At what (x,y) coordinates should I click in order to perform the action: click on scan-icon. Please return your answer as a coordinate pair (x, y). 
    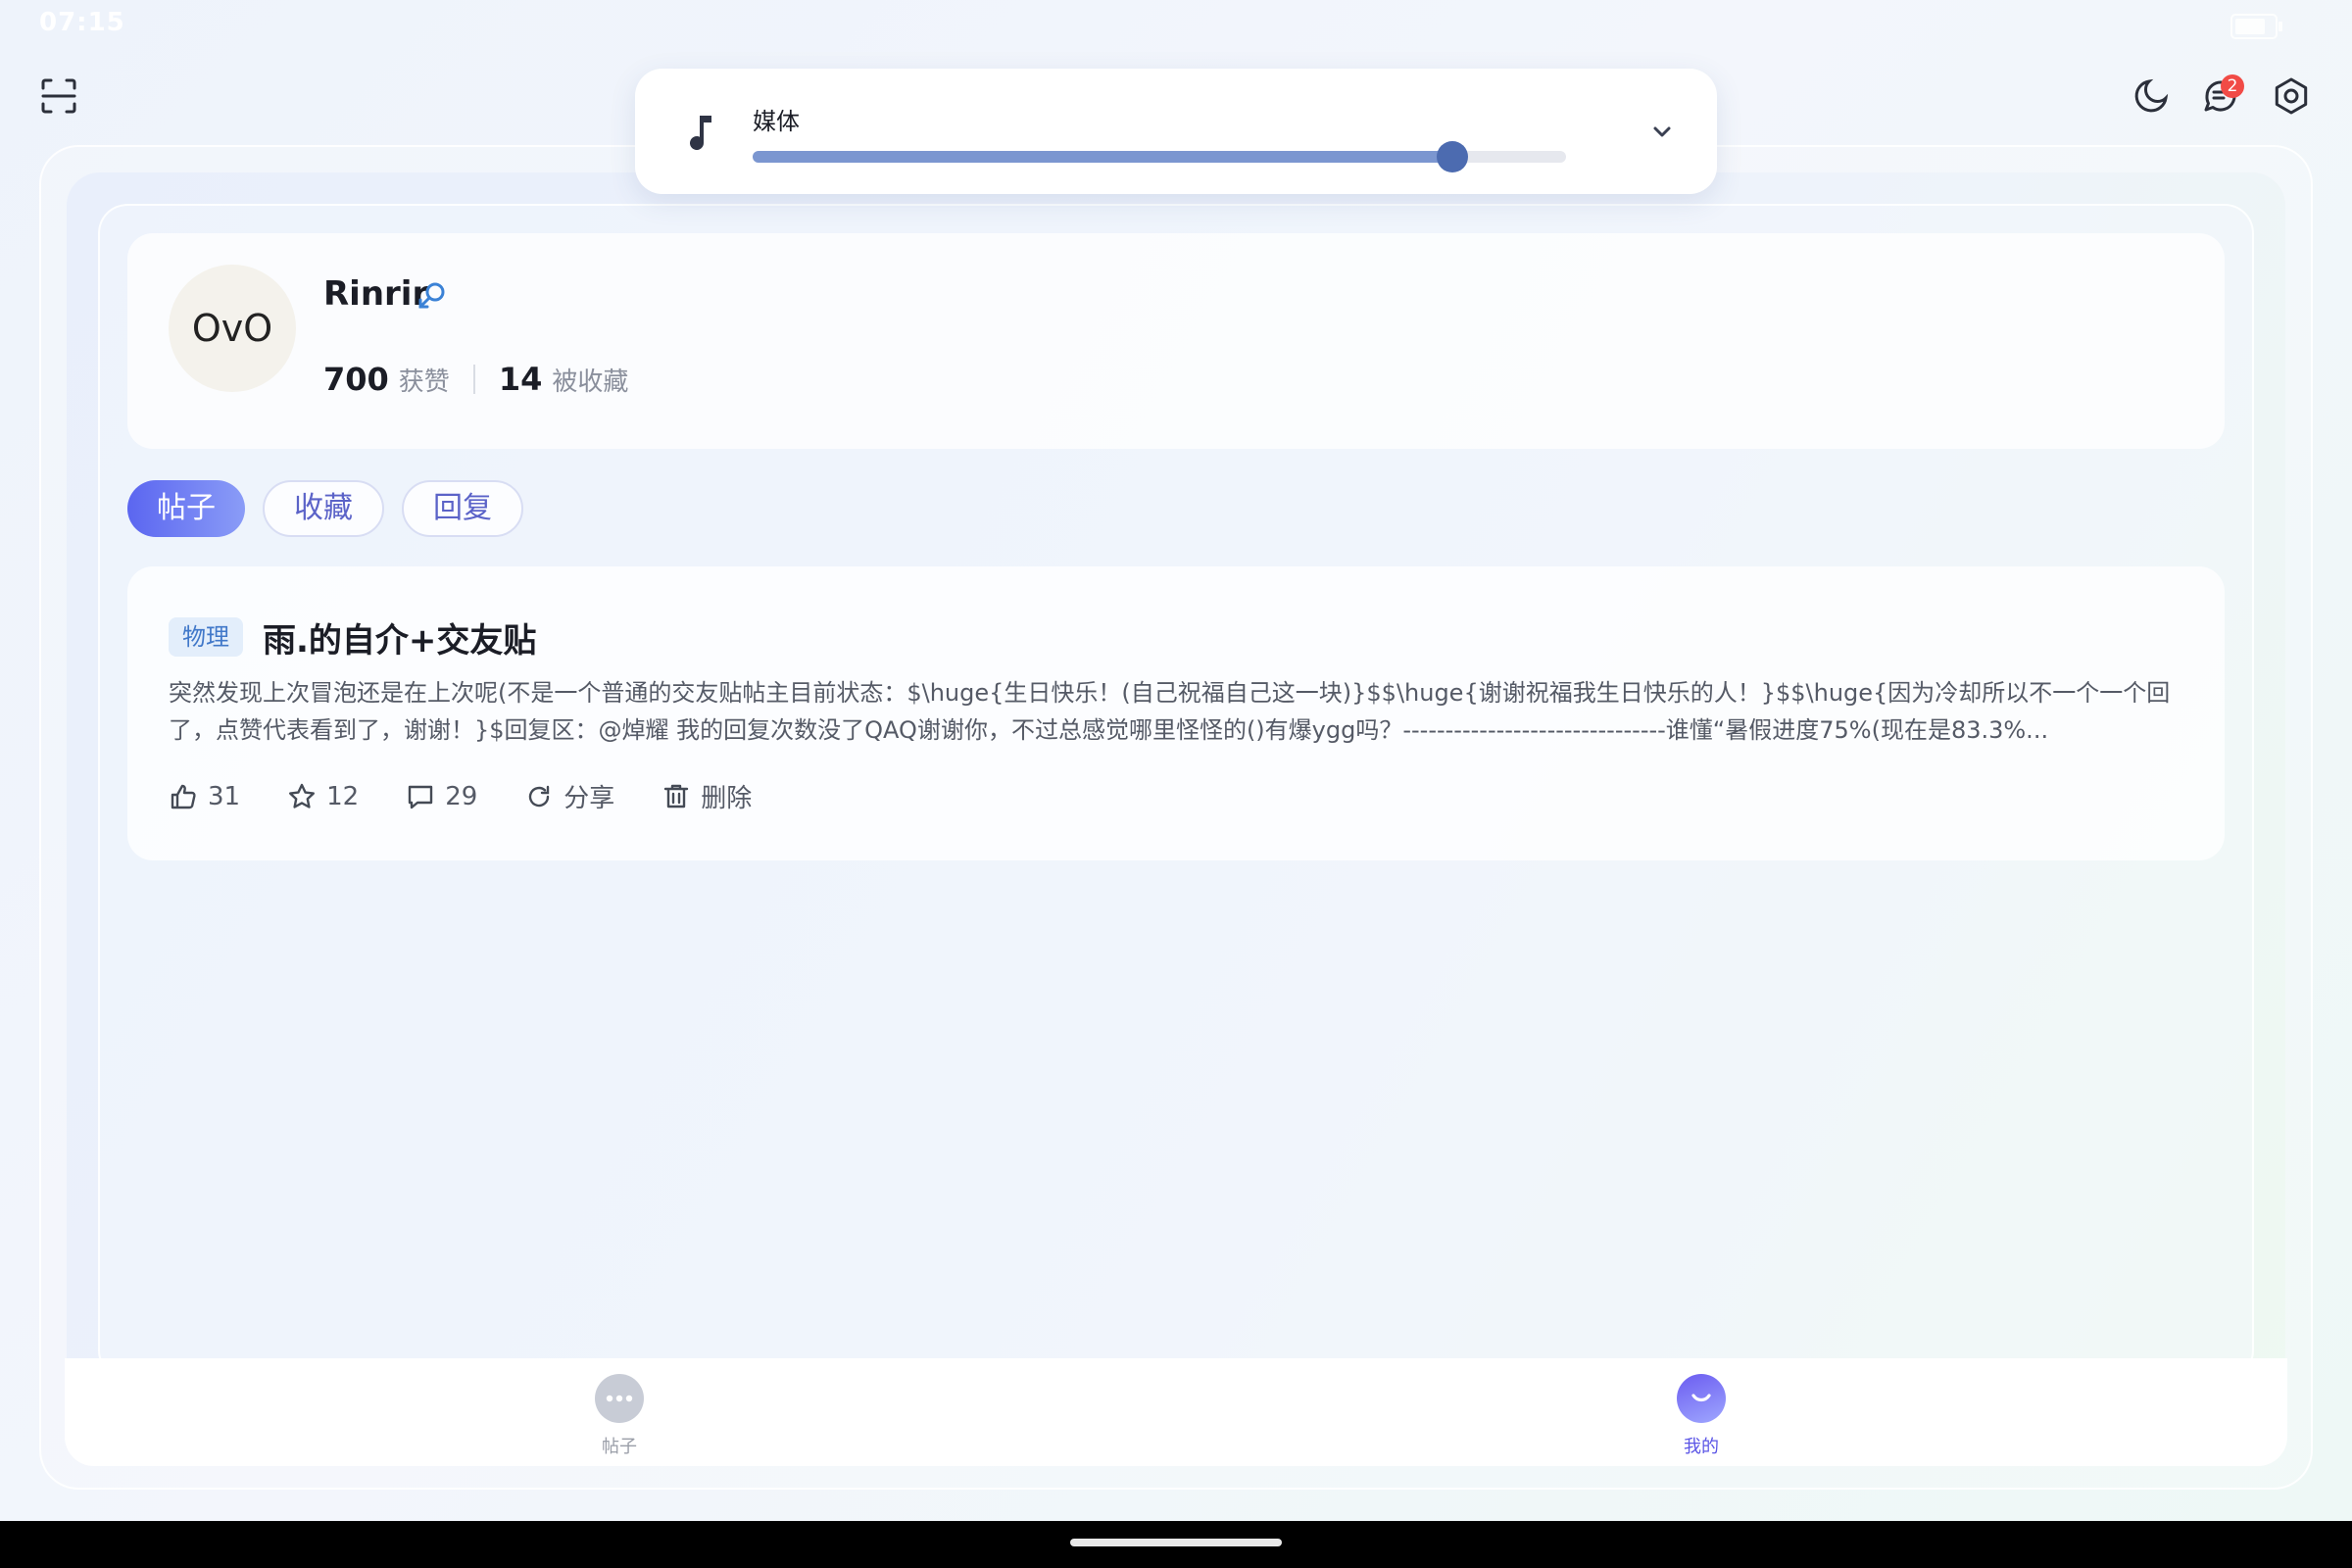
    Looking at the image, I should click on (58, 96).